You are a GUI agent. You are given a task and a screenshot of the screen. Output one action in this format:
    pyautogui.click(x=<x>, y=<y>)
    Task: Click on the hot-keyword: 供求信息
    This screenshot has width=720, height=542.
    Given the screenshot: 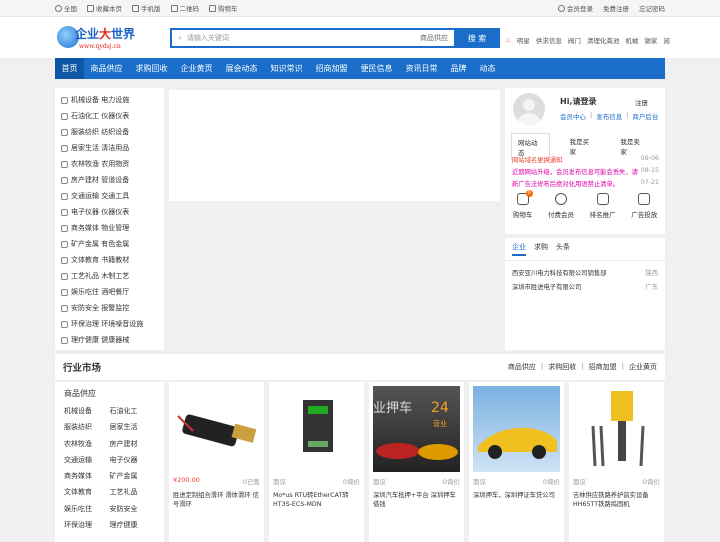 What is the action you would take?
    pyautogui.click(x=549, y=40)
    